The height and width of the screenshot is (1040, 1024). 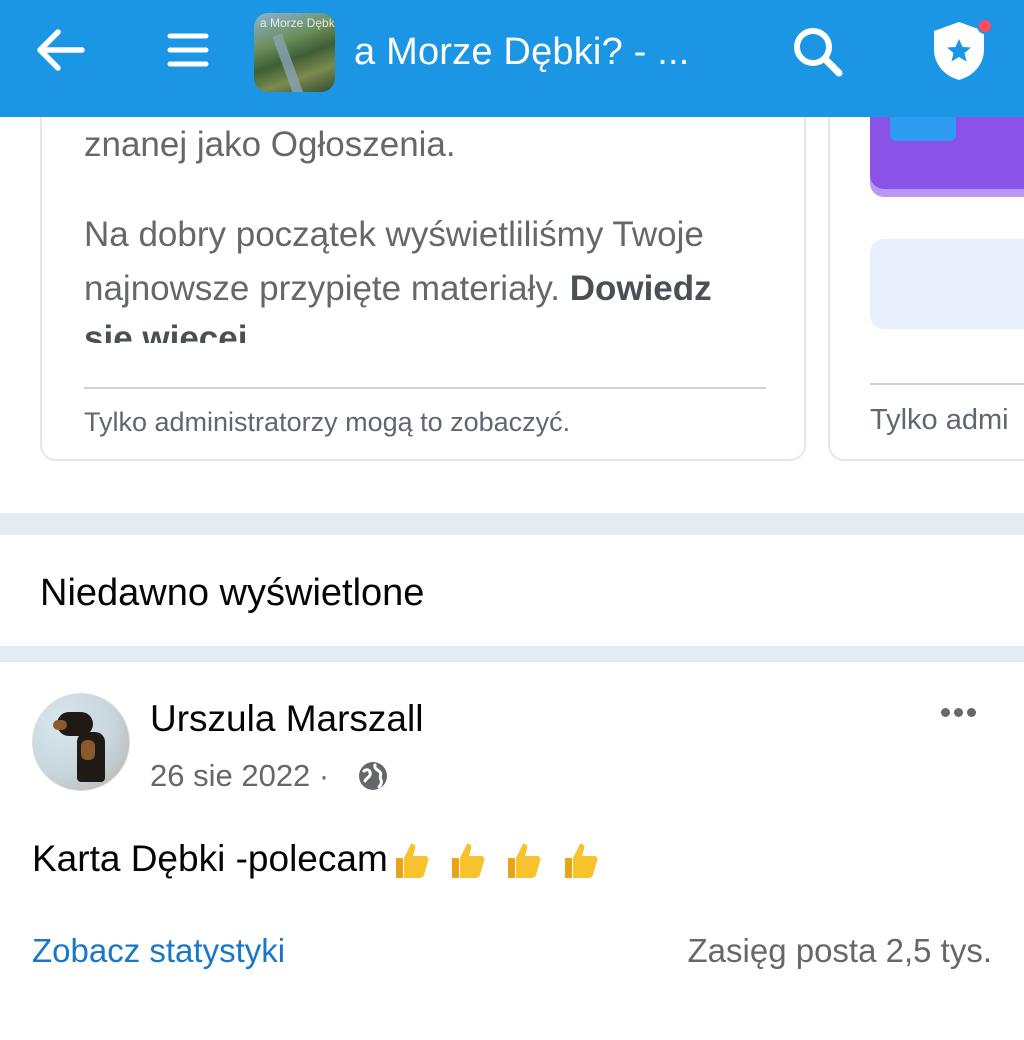 I want to click on post-date: 26 sie 2022 ·, so click(x=239, y=776).